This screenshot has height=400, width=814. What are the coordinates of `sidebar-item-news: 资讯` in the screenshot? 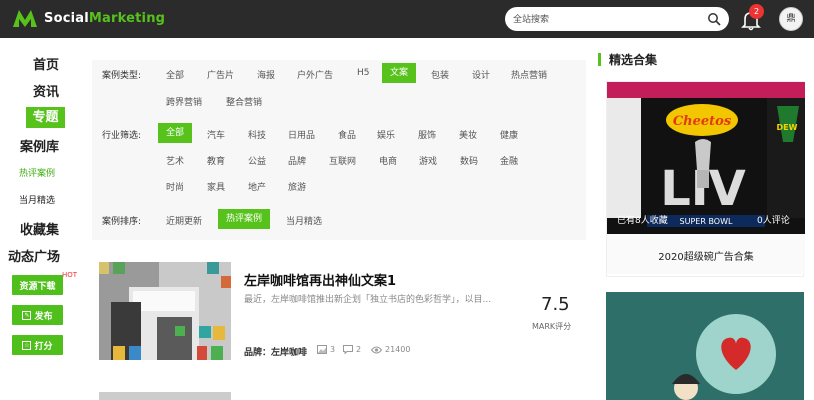 It's located at (46, 90).